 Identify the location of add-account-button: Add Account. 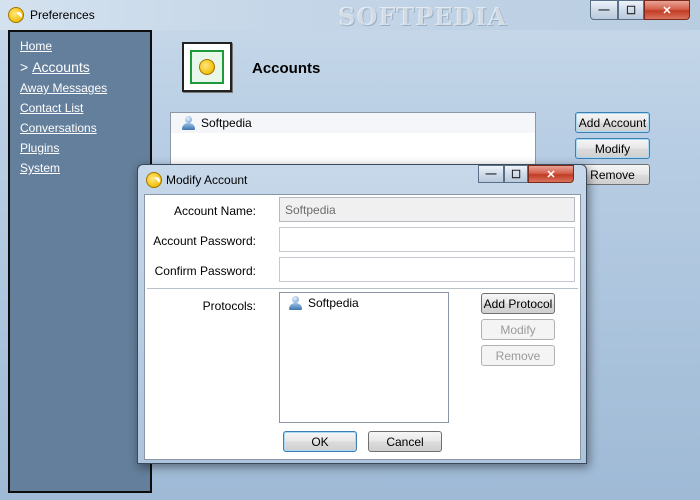
(612, 122).